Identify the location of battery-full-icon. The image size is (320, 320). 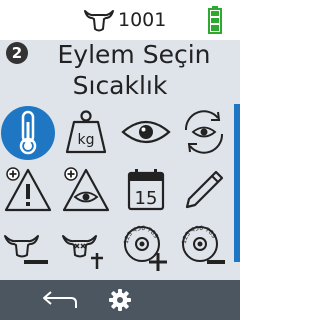
(215, 20).